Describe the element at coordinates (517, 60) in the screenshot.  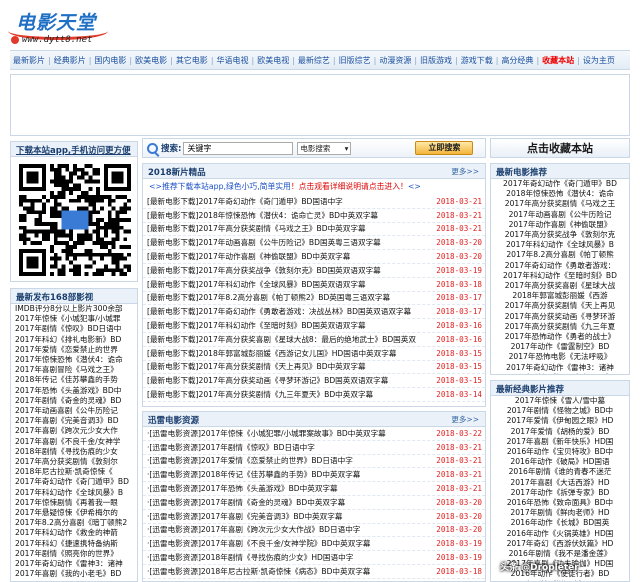
I see `nav-item: 高分经典` at that location.